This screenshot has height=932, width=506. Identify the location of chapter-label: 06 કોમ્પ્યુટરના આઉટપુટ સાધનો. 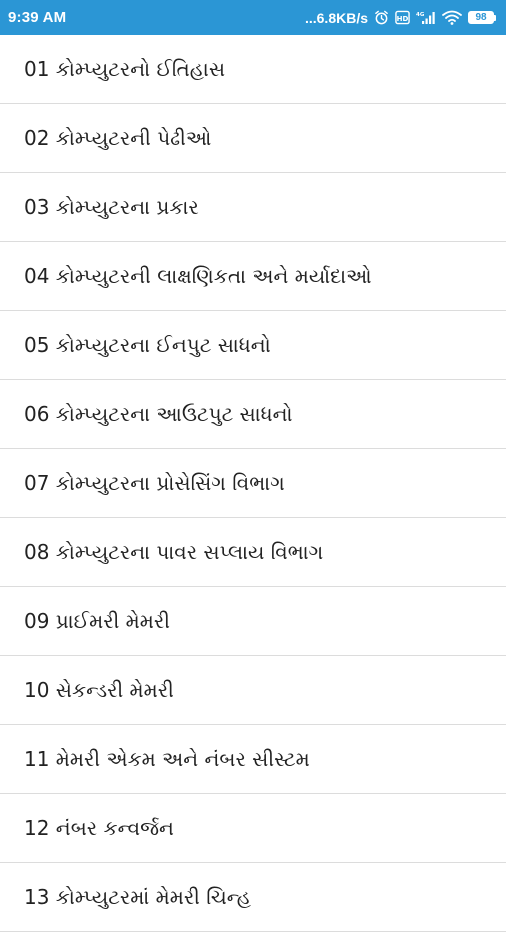
(158, 414).